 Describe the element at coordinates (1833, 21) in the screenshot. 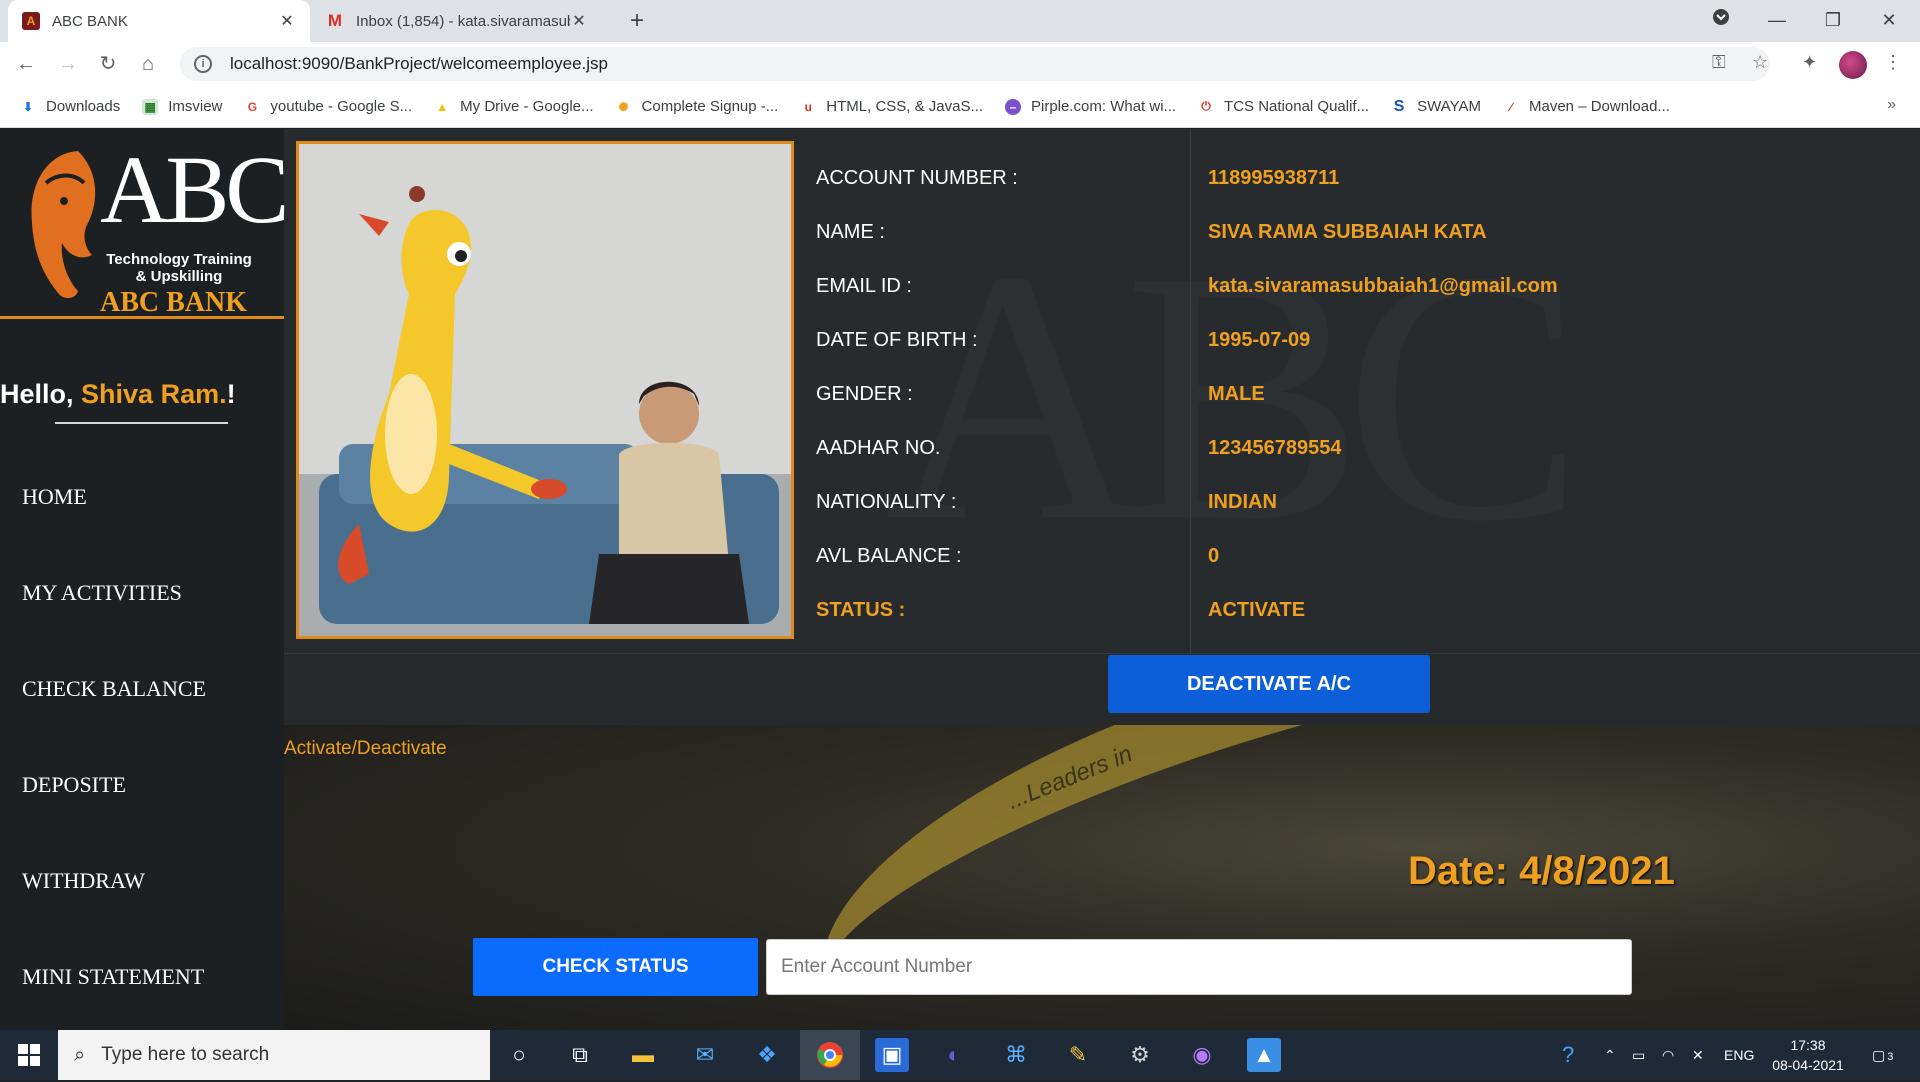

I see `restore-icon: ❐` at that location.